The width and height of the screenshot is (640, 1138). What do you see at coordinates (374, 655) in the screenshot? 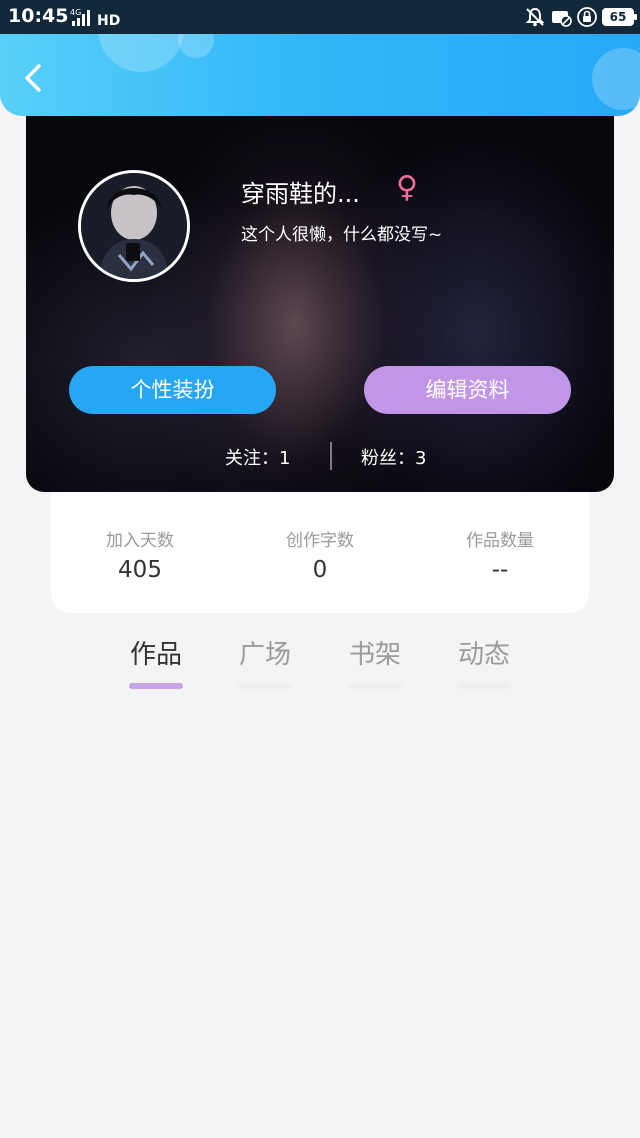
I see `tab-label: 书架` at bounding box center [374, 655].